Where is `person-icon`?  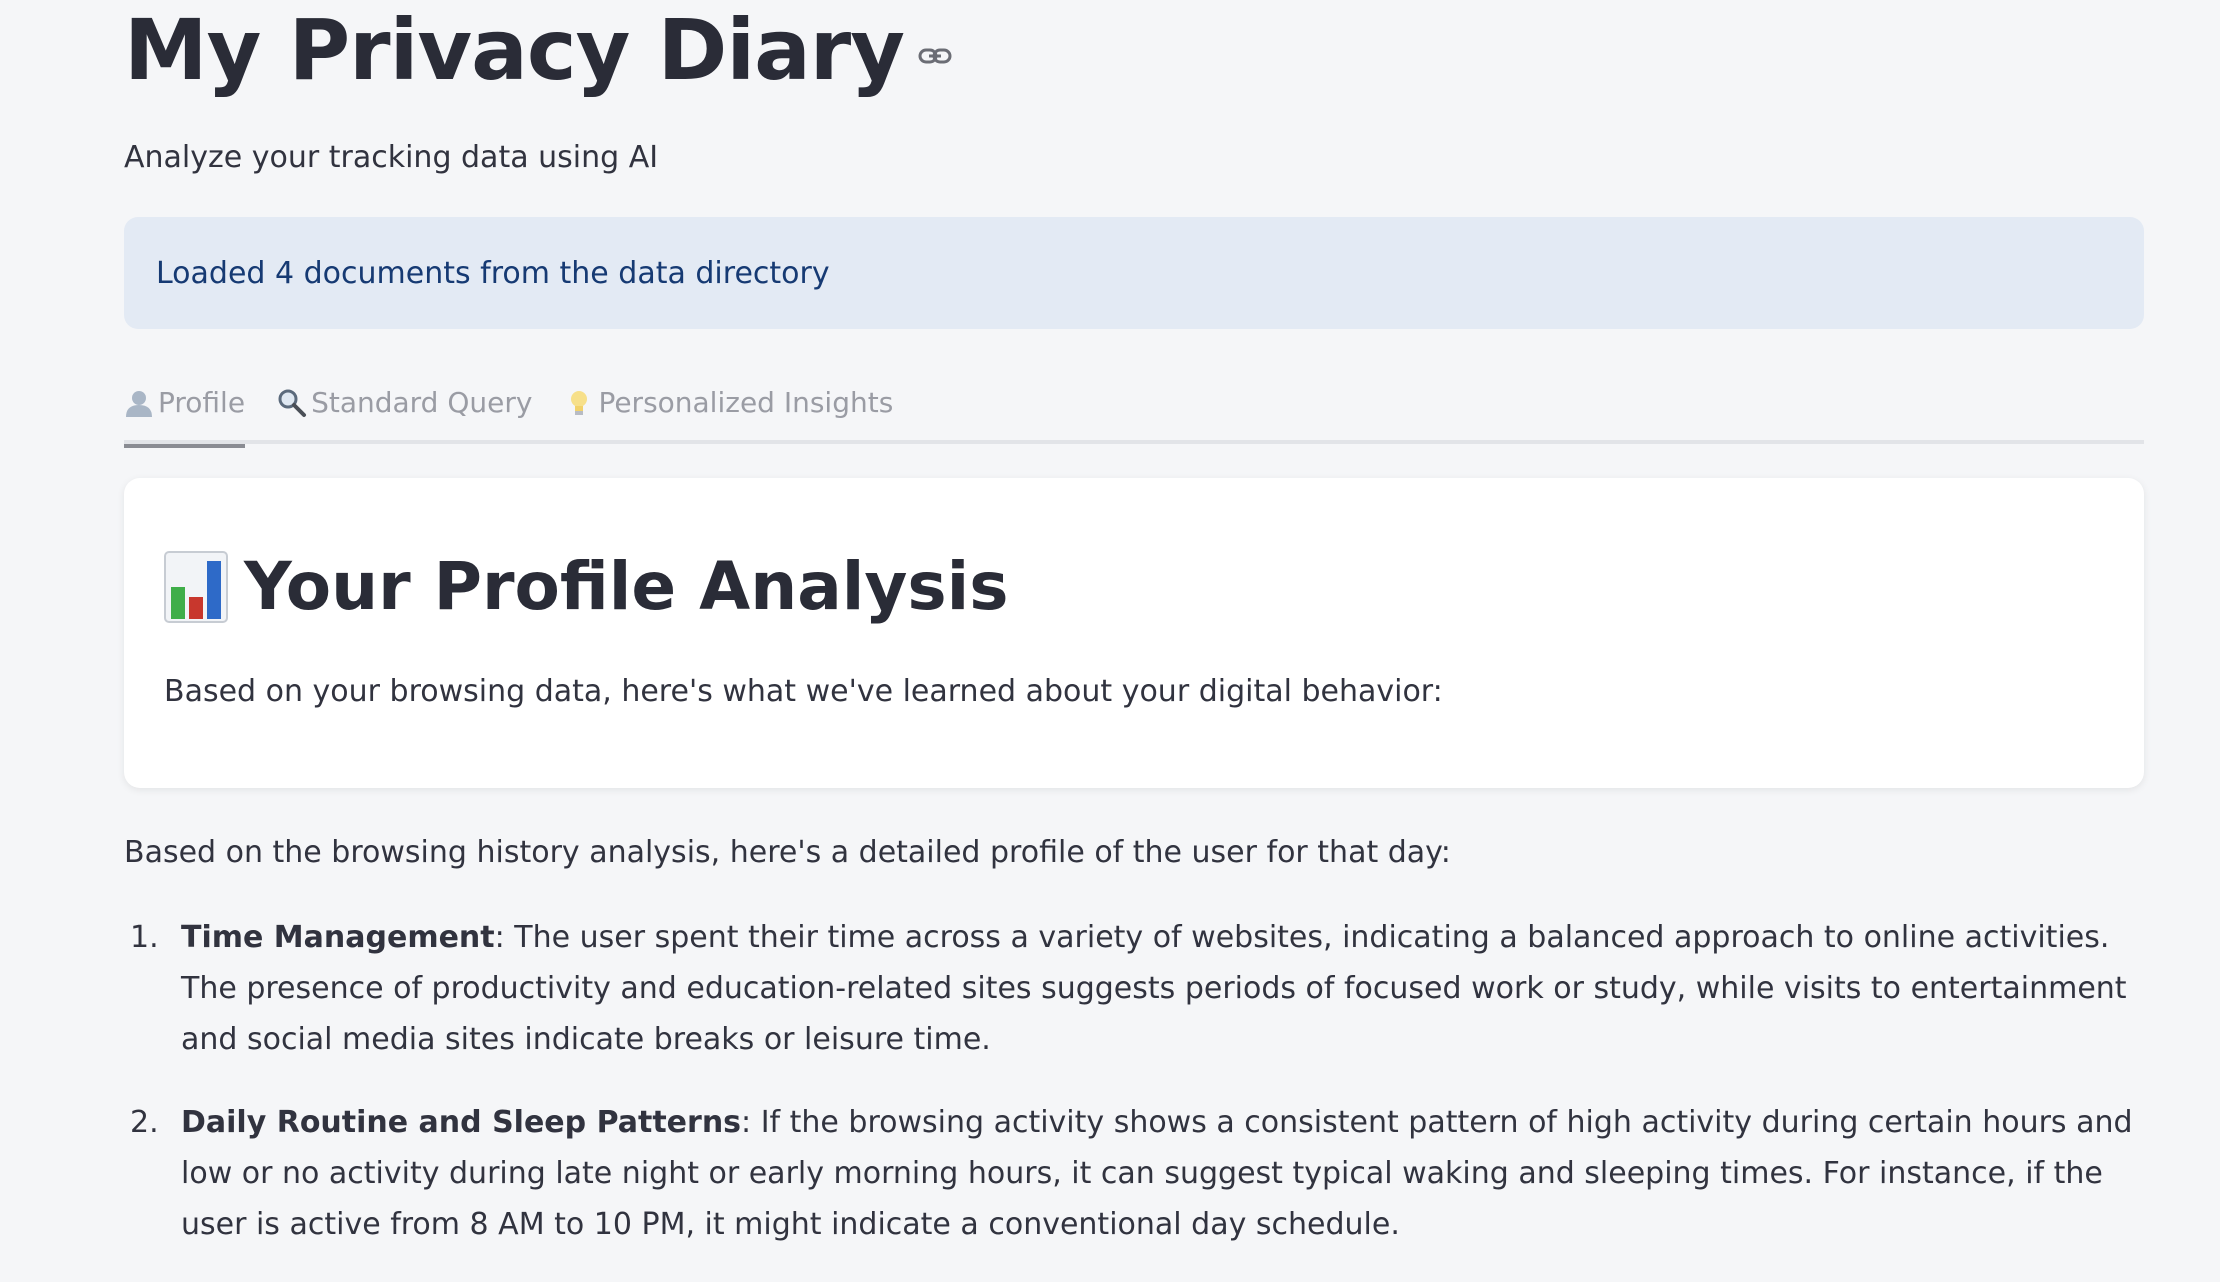
person-icon is located at coordinates (139, 404).